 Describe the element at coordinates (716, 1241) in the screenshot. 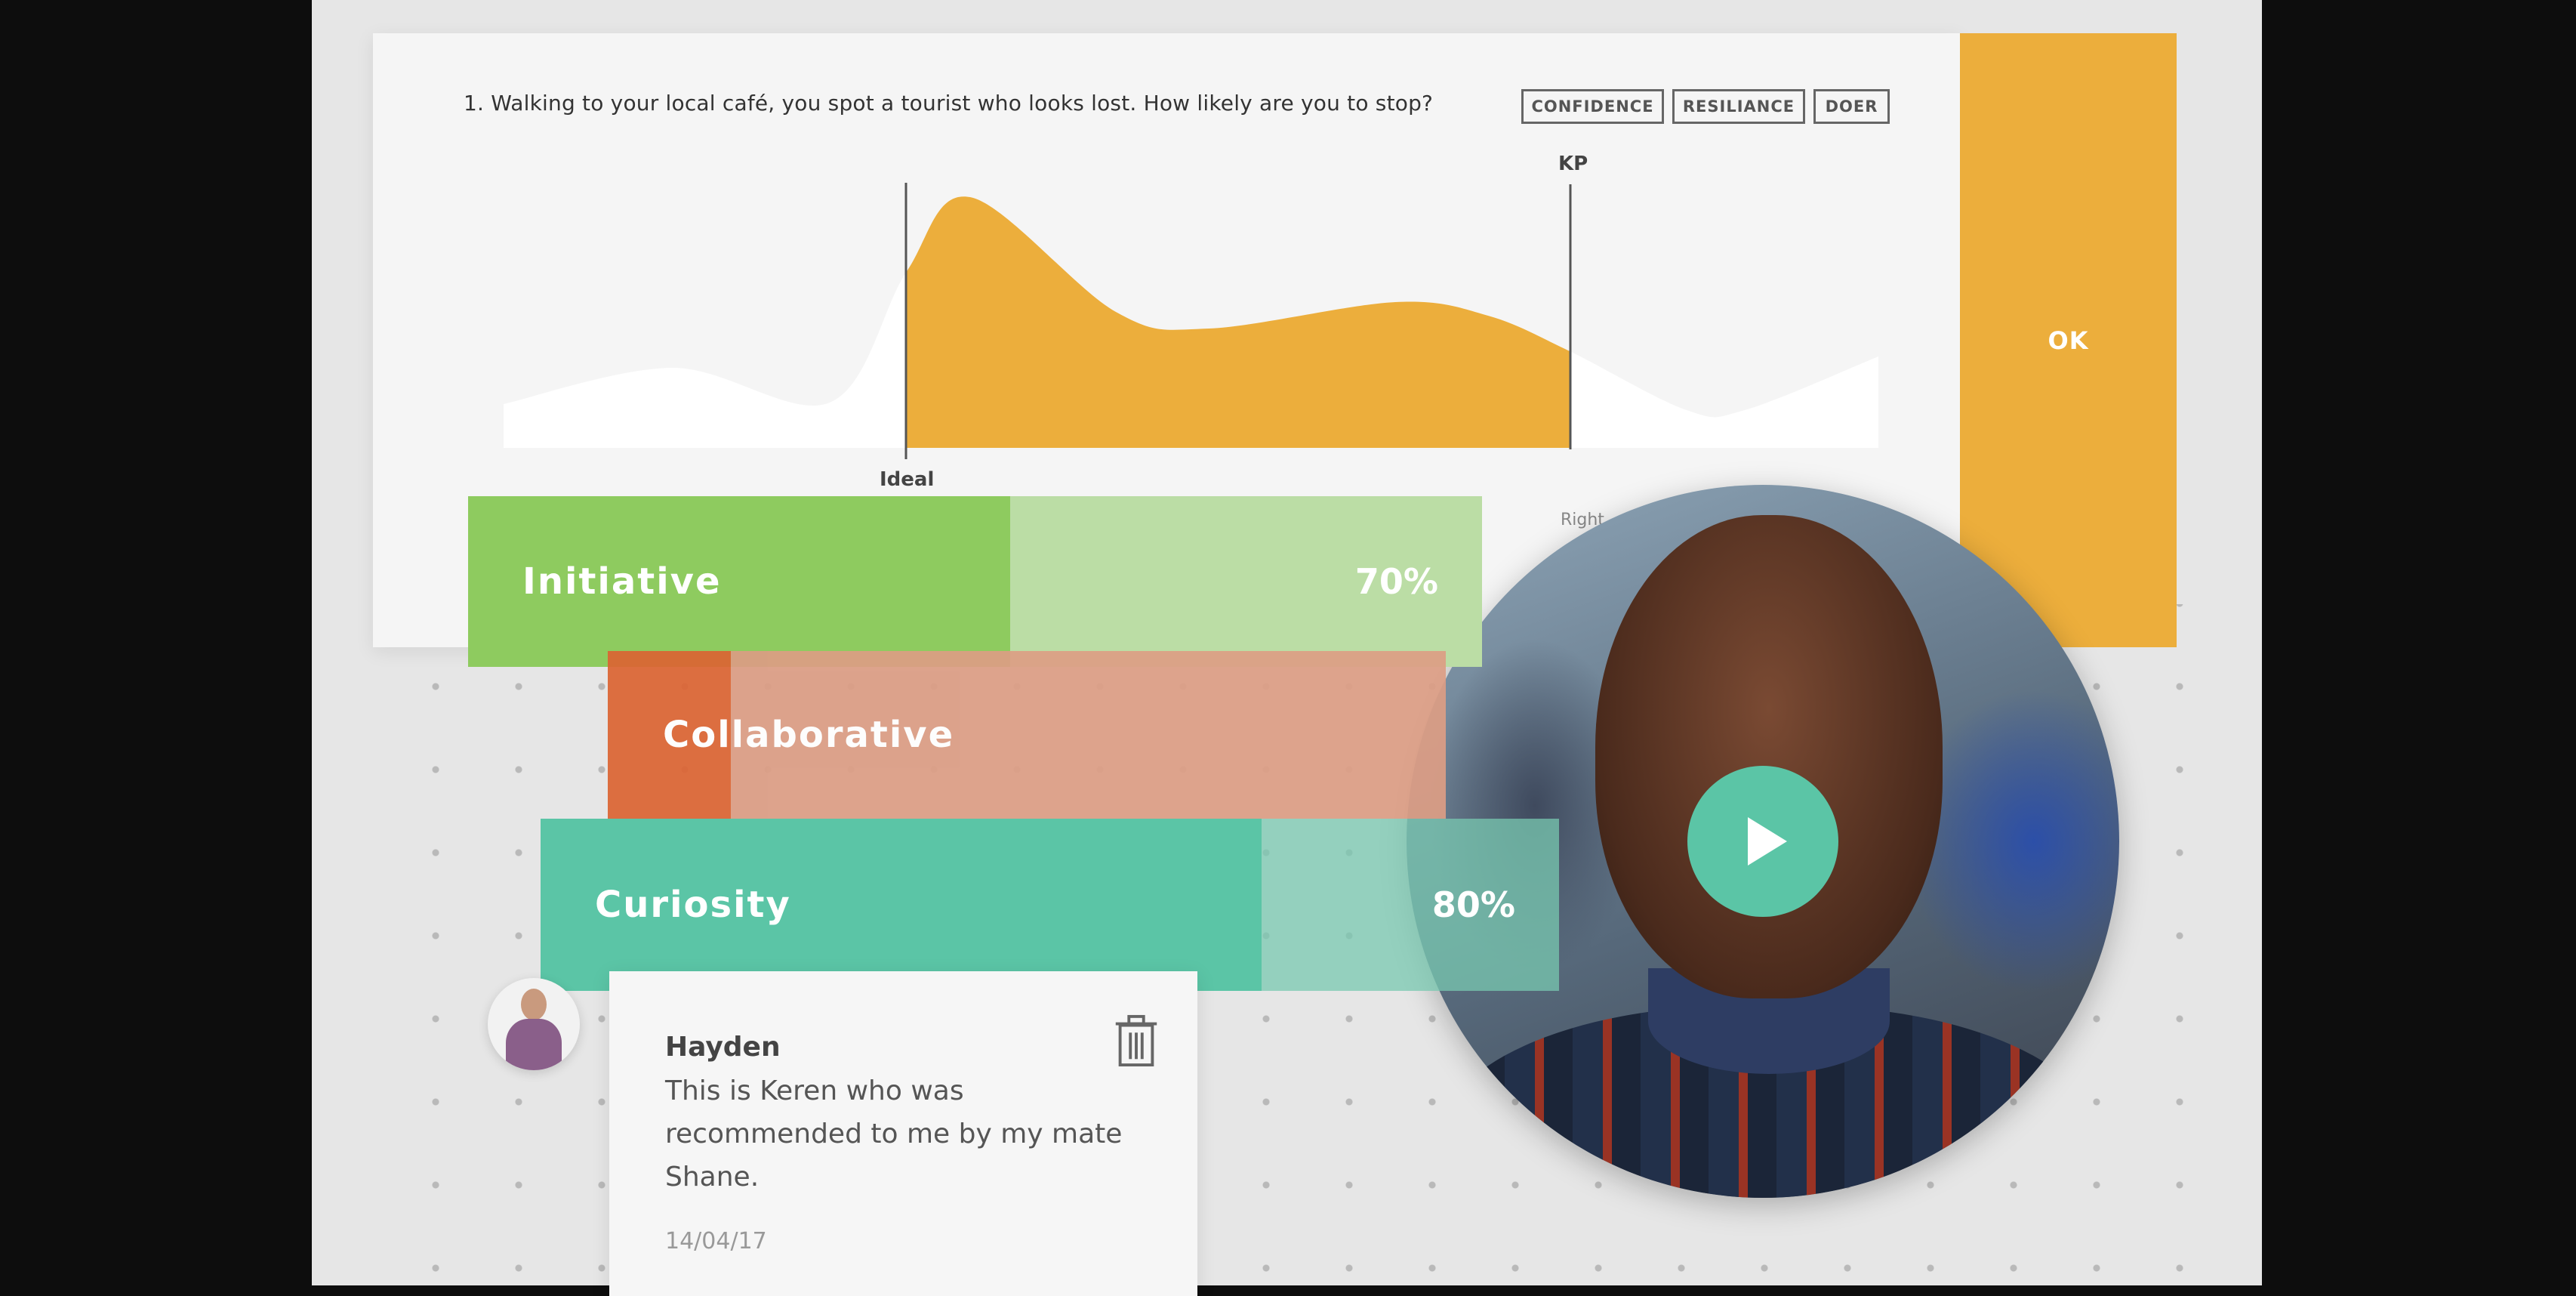

I see `comment-date: 14/04/17` at that location.